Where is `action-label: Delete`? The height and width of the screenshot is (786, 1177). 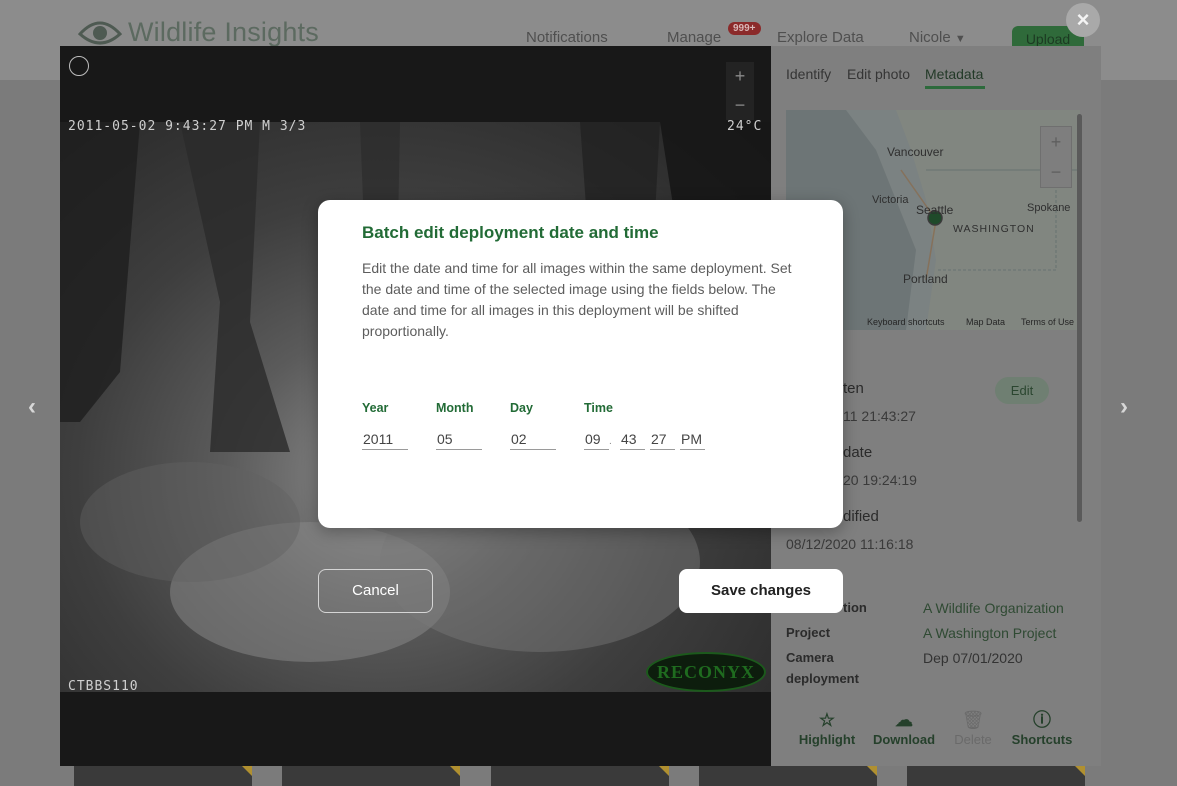 action-label: Delete is located at coordinates (973, 739).